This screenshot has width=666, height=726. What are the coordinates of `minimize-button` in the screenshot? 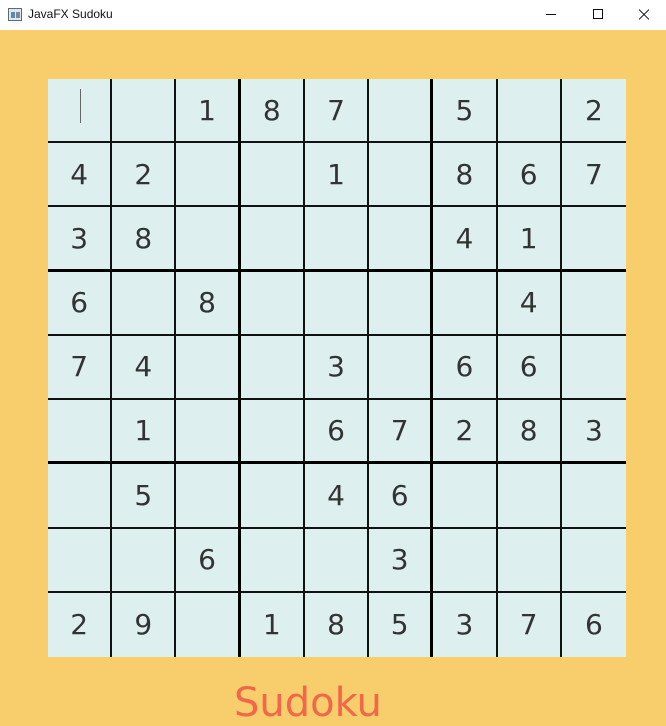 It's located at (551, 15).